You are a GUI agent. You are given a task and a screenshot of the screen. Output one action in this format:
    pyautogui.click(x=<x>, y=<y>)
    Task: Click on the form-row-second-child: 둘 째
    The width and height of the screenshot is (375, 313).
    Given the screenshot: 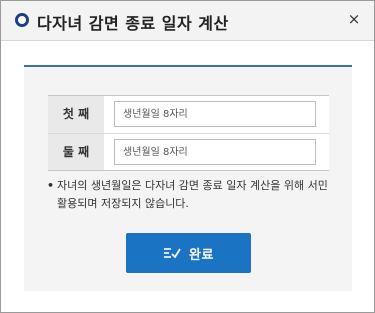 What is the action you would take?
    pyautogui.click(x=188, y=151)
    